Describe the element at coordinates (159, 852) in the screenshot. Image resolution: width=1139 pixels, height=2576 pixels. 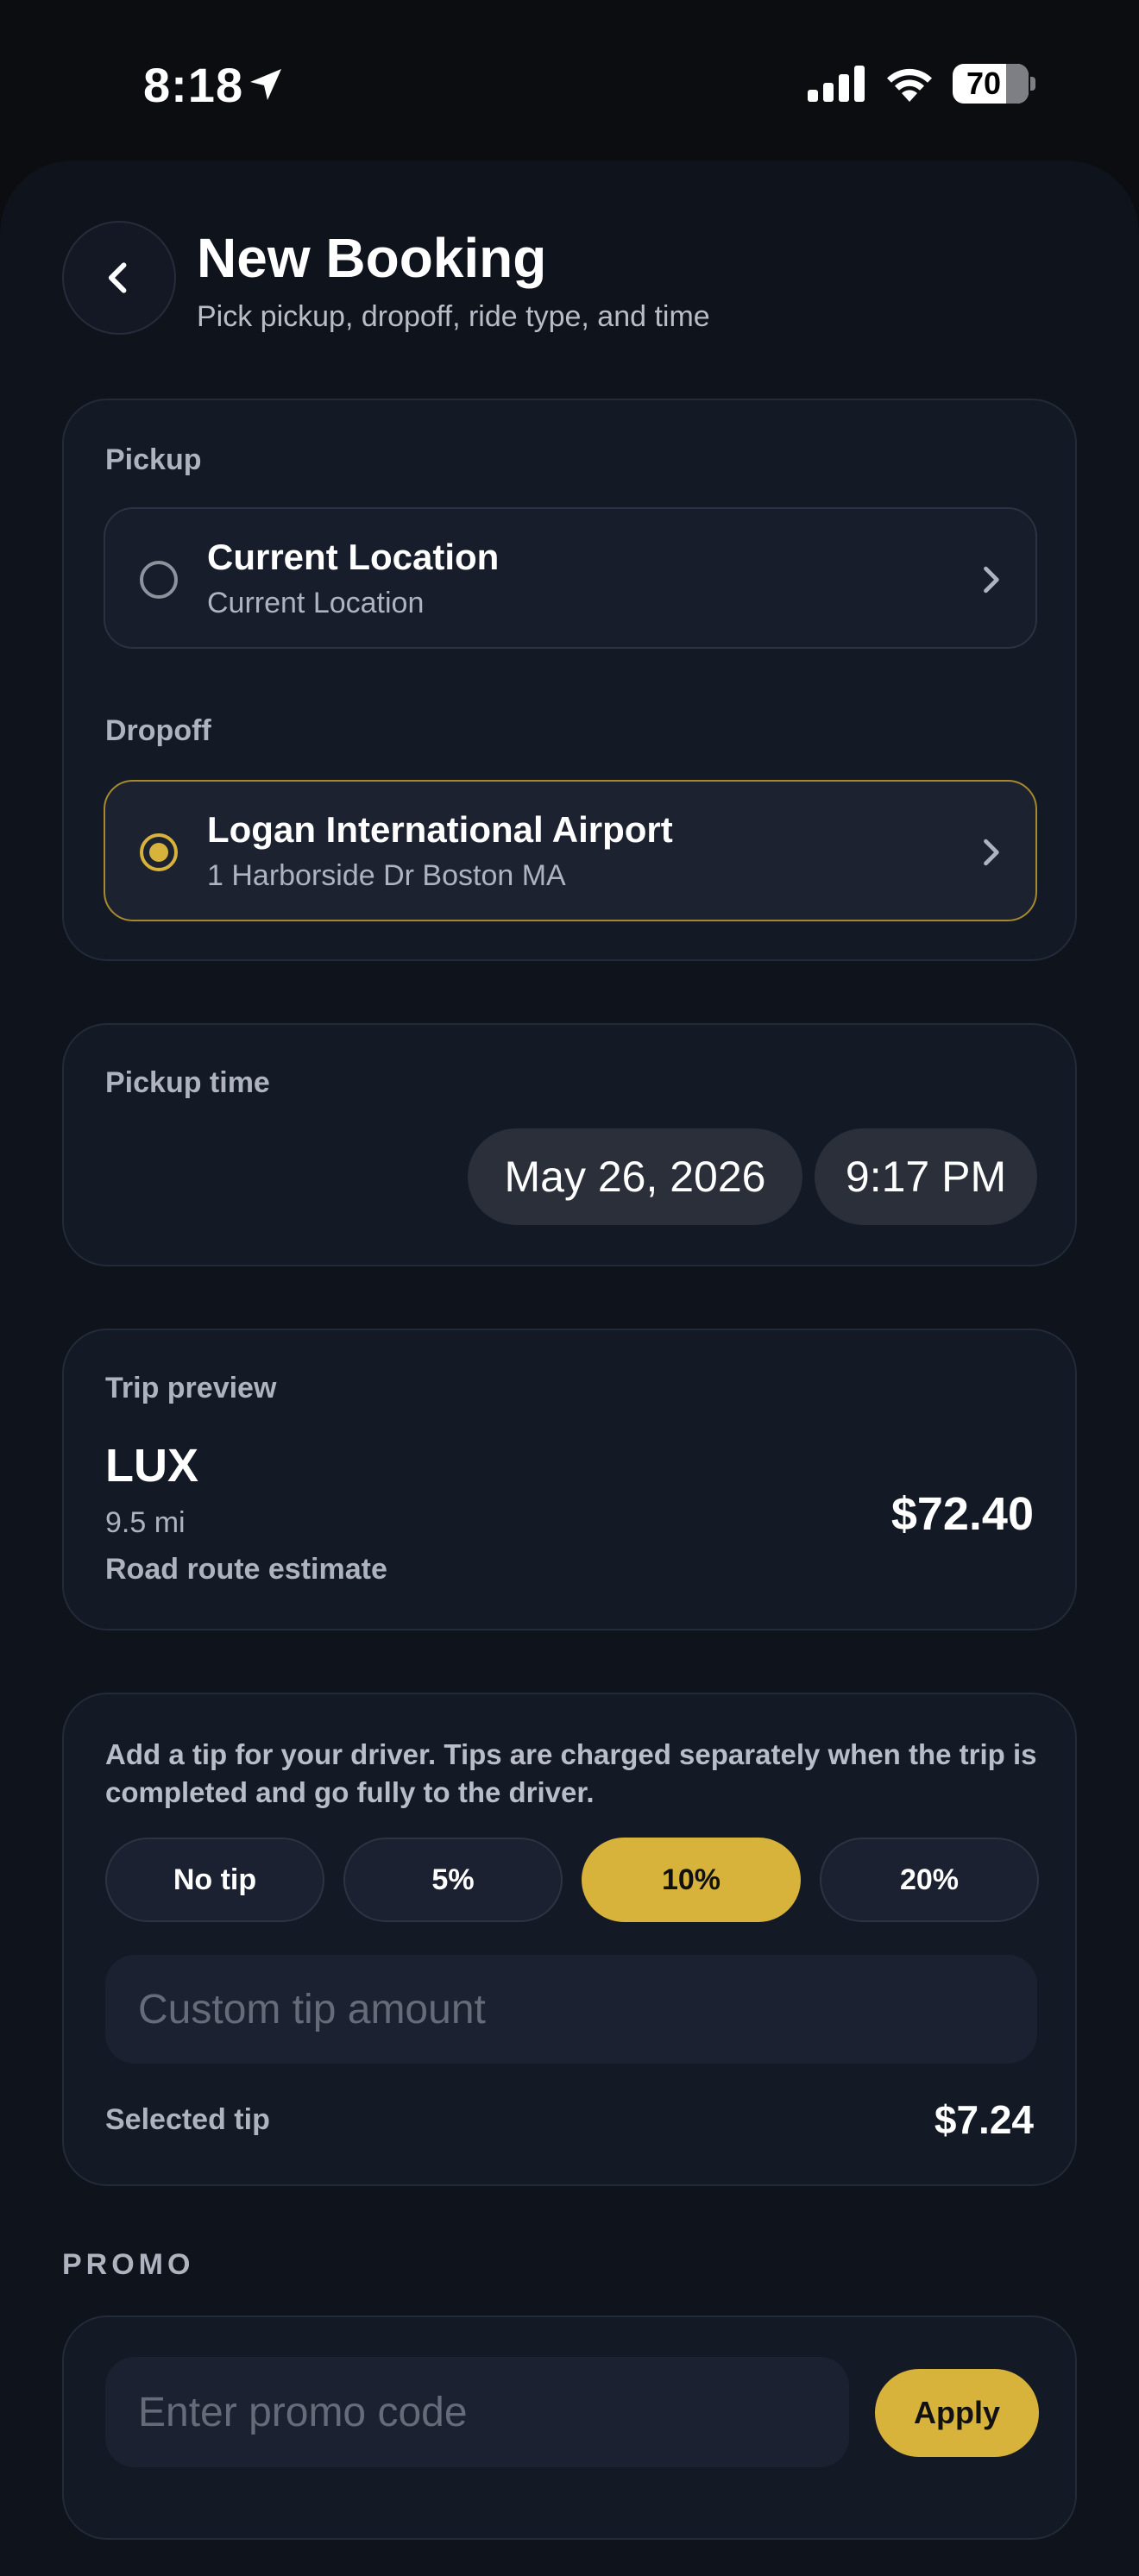
I see `dropoff-radio-icon` at that location.